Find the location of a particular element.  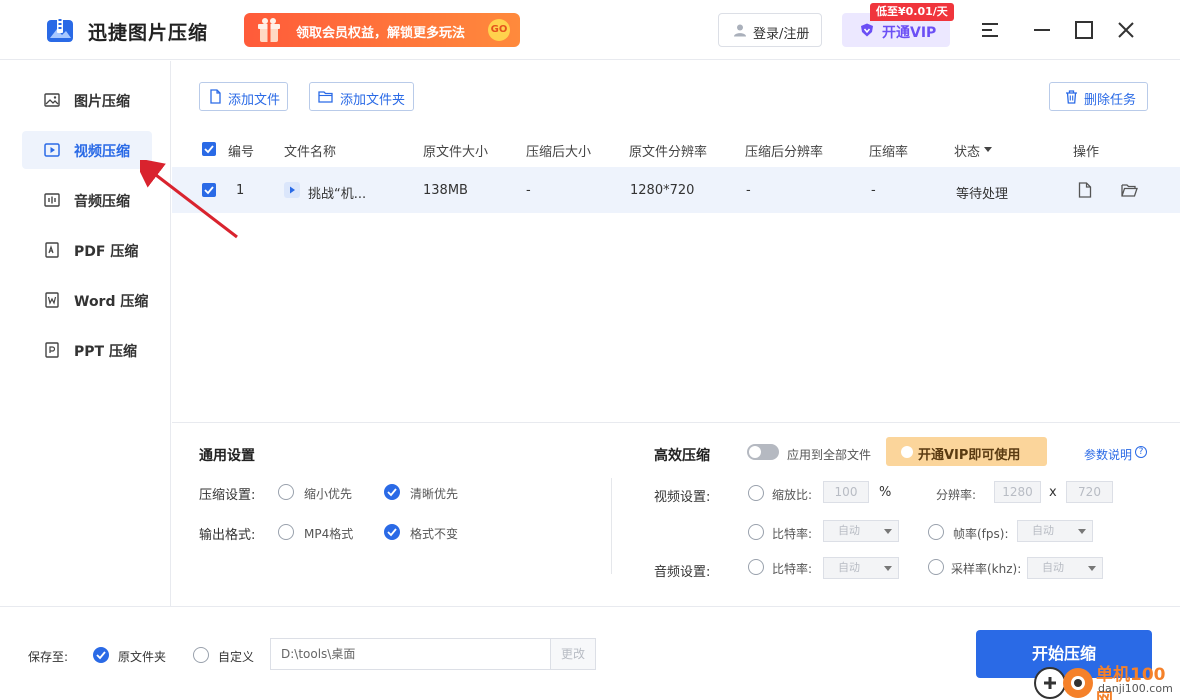

pdf-icon is located at coordinates (52, 250).